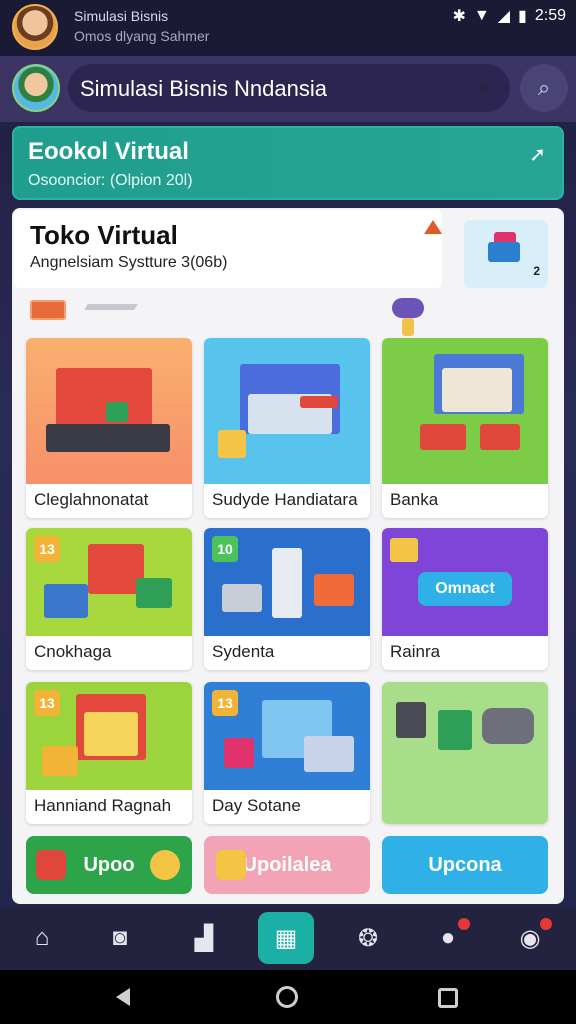  Describe the element at coordinates (123, 997) in the screenshot. I see `back-icon` at that location.